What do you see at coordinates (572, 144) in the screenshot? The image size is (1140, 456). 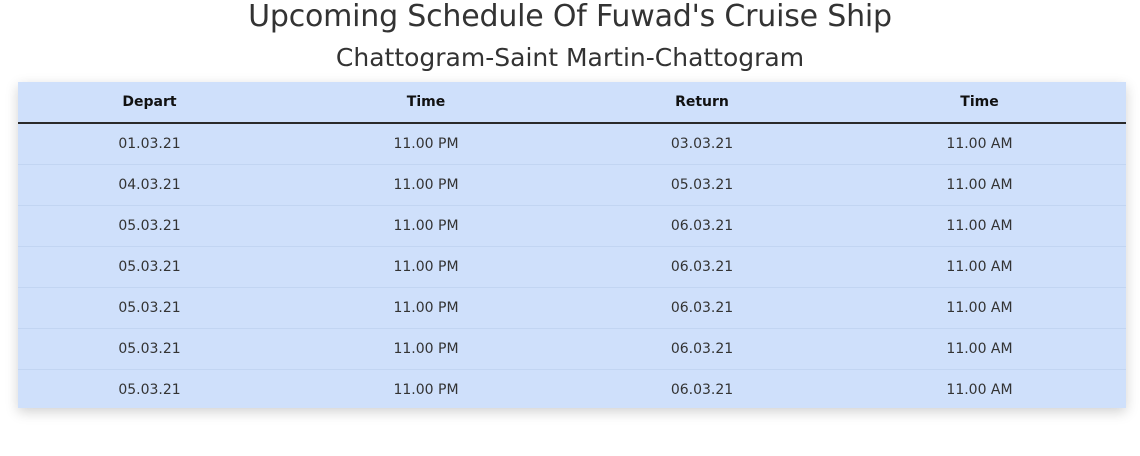 I see `table-row: 01.03.21 11.00 PM 03.03.21 11.00 AM` at bounding box center [572, 144].